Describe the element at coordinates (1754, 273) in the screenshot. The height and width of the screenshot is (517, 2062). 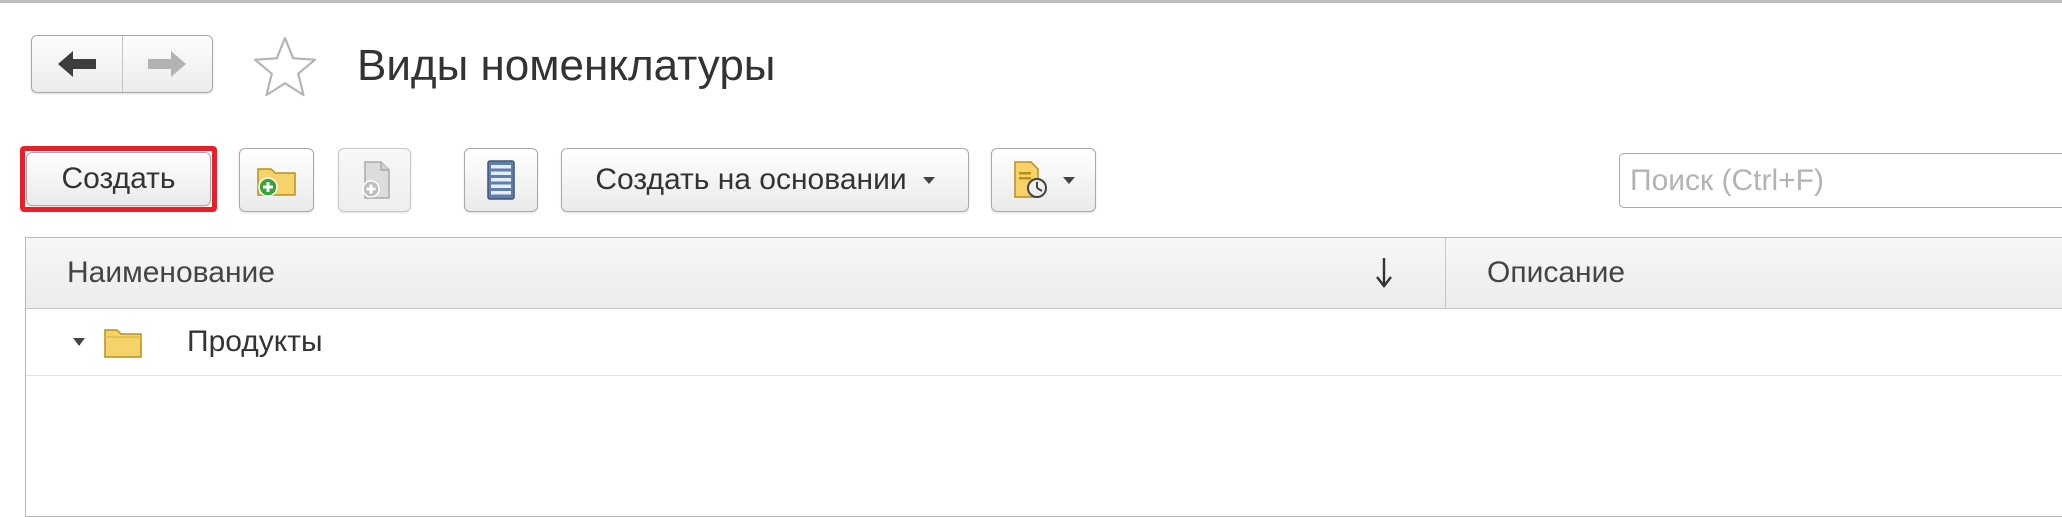
I see `column-header-description: Описание` at that location.